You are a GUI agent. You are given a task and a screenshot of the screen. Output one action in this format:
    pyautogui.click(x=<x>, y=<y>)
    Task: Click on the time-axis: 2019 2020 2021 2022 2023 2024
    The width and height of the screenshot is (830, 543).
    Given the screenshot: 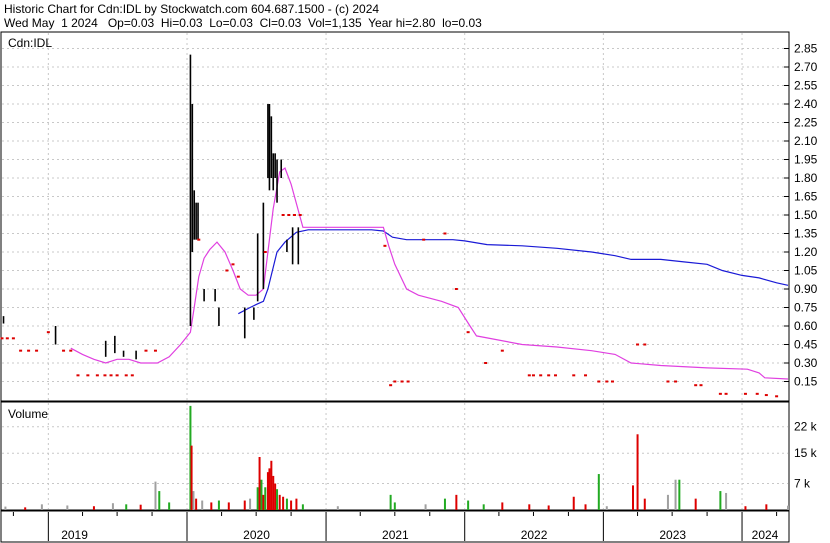 What is the action you would take?
    pyautogui.click(x=395, y=526)
    